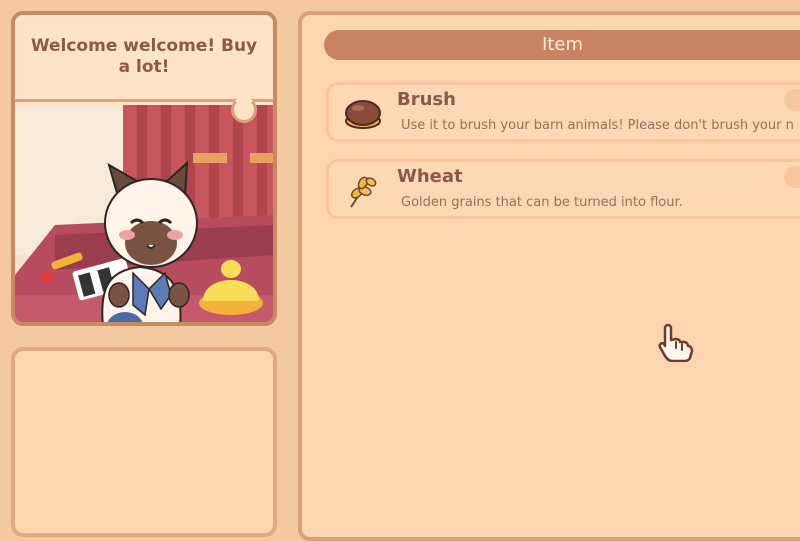 This screenshot has height=541, width=800. What do you see at coordinates (426, 99) in the screenshot?
I see `item-name: Brush` at bounding box center [426, 99].